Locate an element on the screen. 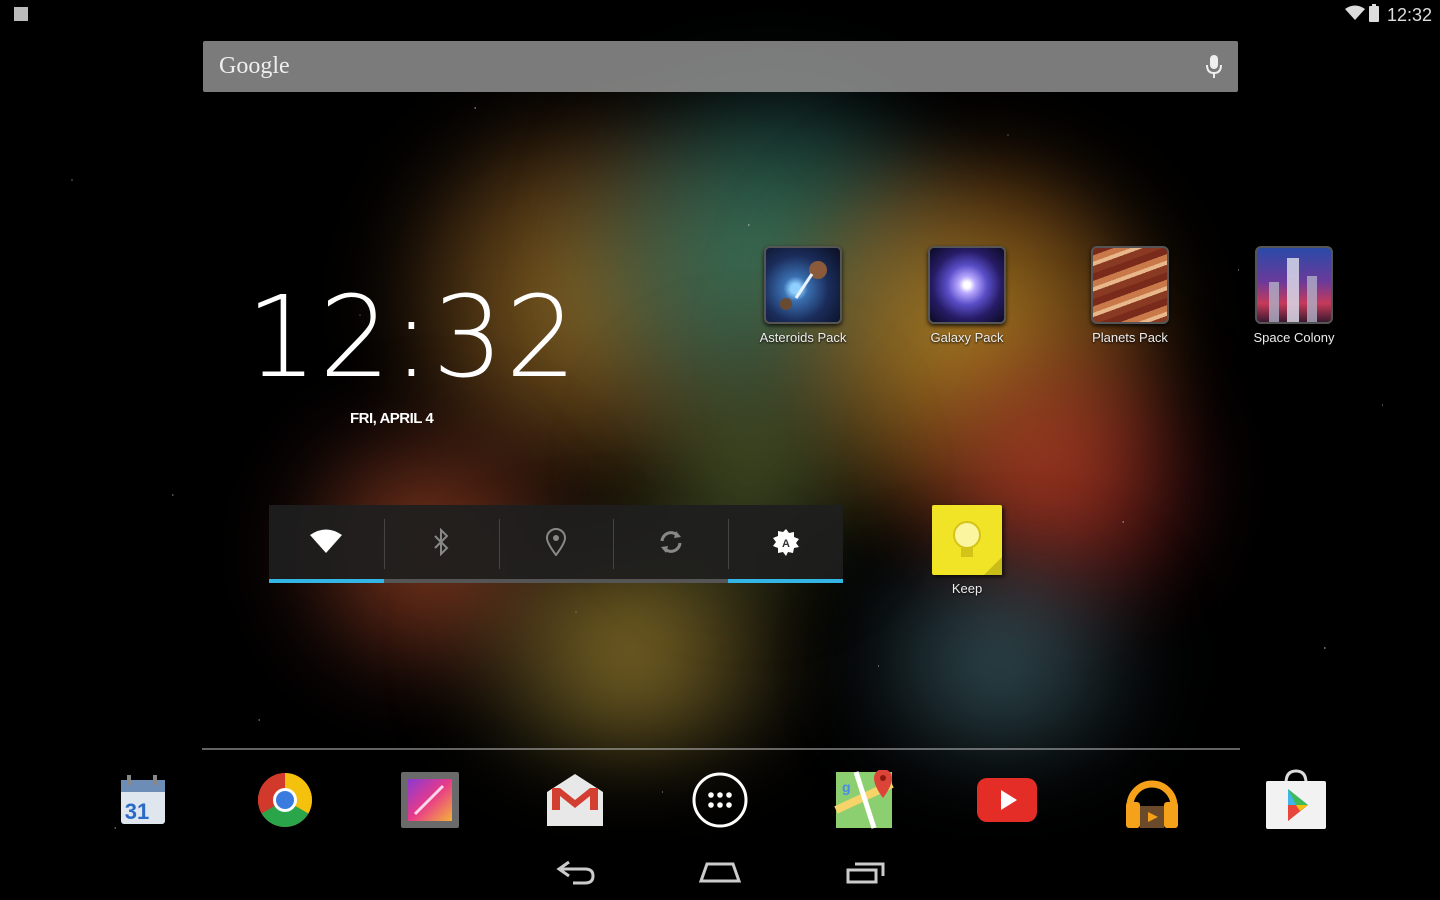 Image resolution: width=1440 pixels, height=900 pixels. clock-date: FRI, APRIL 4 is located at coordinates (392, 418).